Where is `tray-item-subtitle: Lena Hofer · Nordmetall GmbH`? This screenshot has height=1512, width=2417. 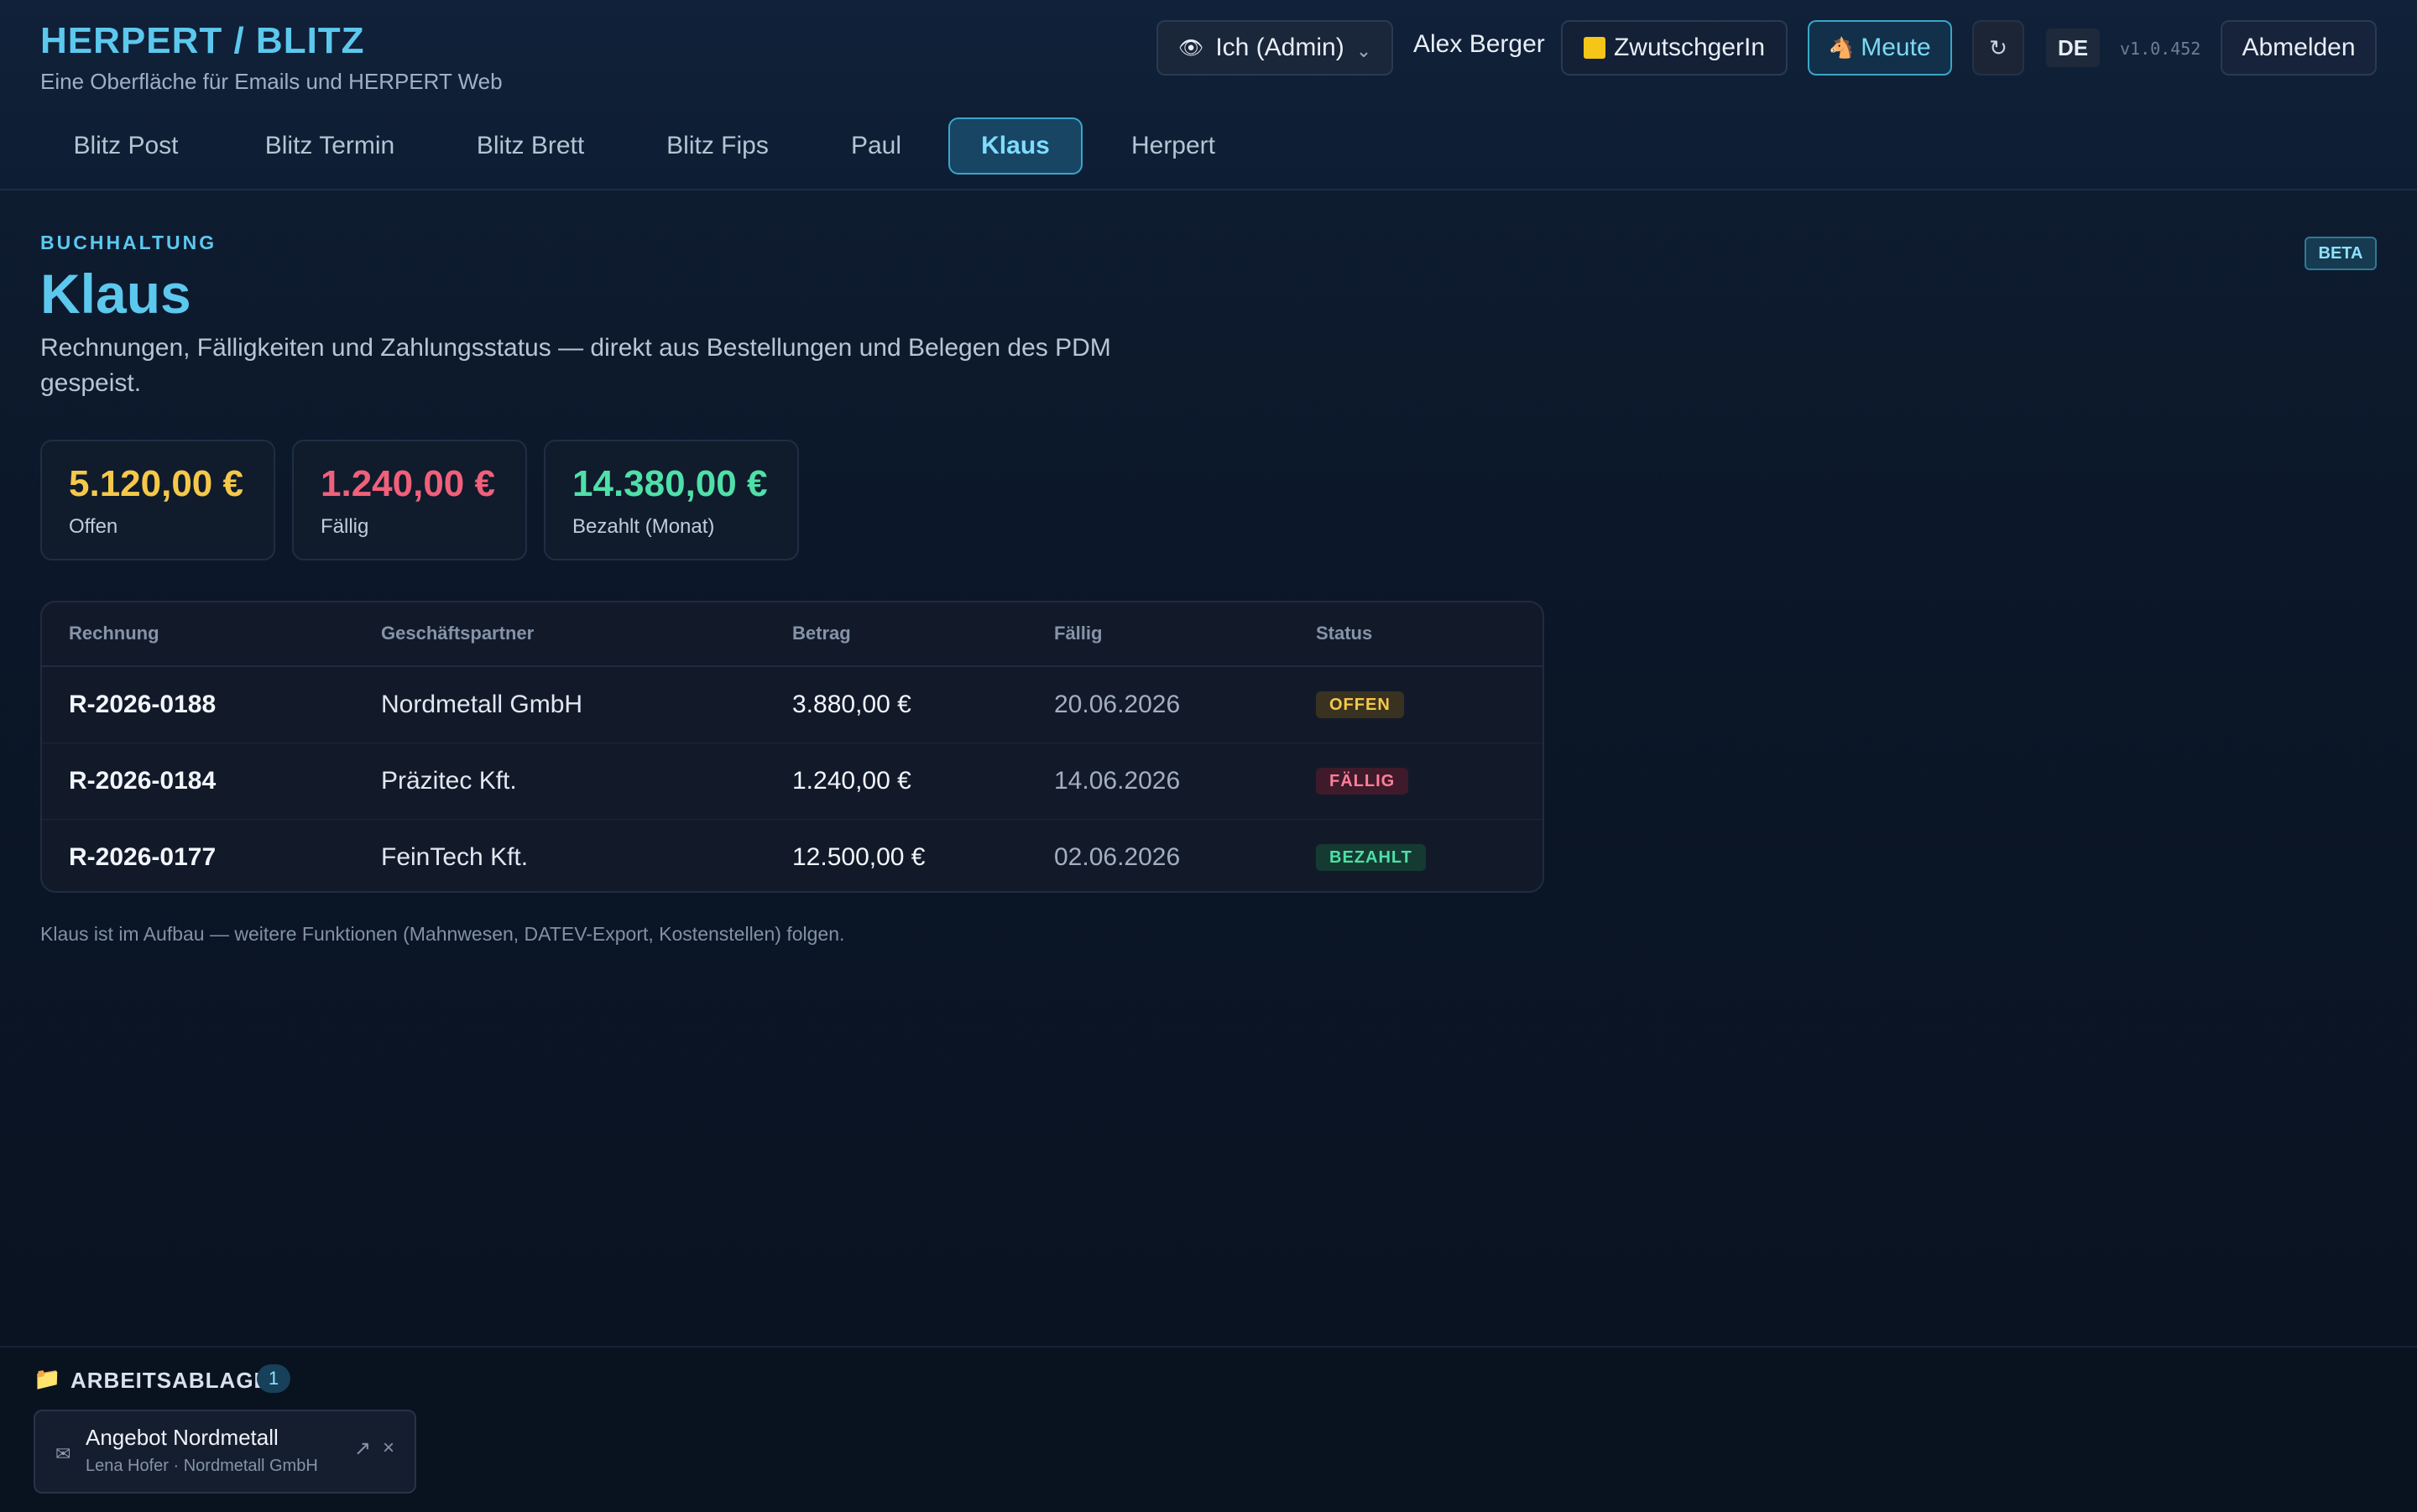
tray-item-subtitle: Lena Hofer · Nordmetall GmbH is located at coordinates (202, 1466).